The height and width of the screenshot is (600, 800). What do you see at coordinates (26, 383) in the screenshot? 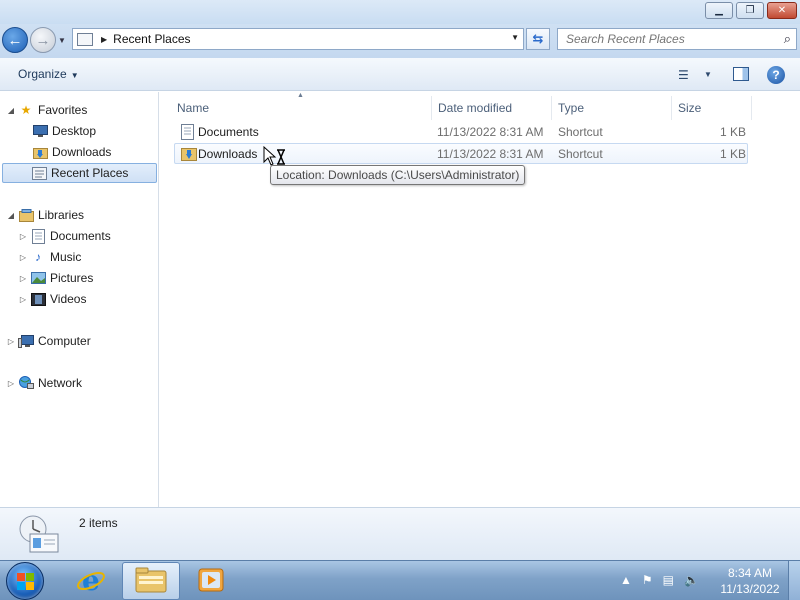
I see `network-icon` at bounding box center [26, 383].